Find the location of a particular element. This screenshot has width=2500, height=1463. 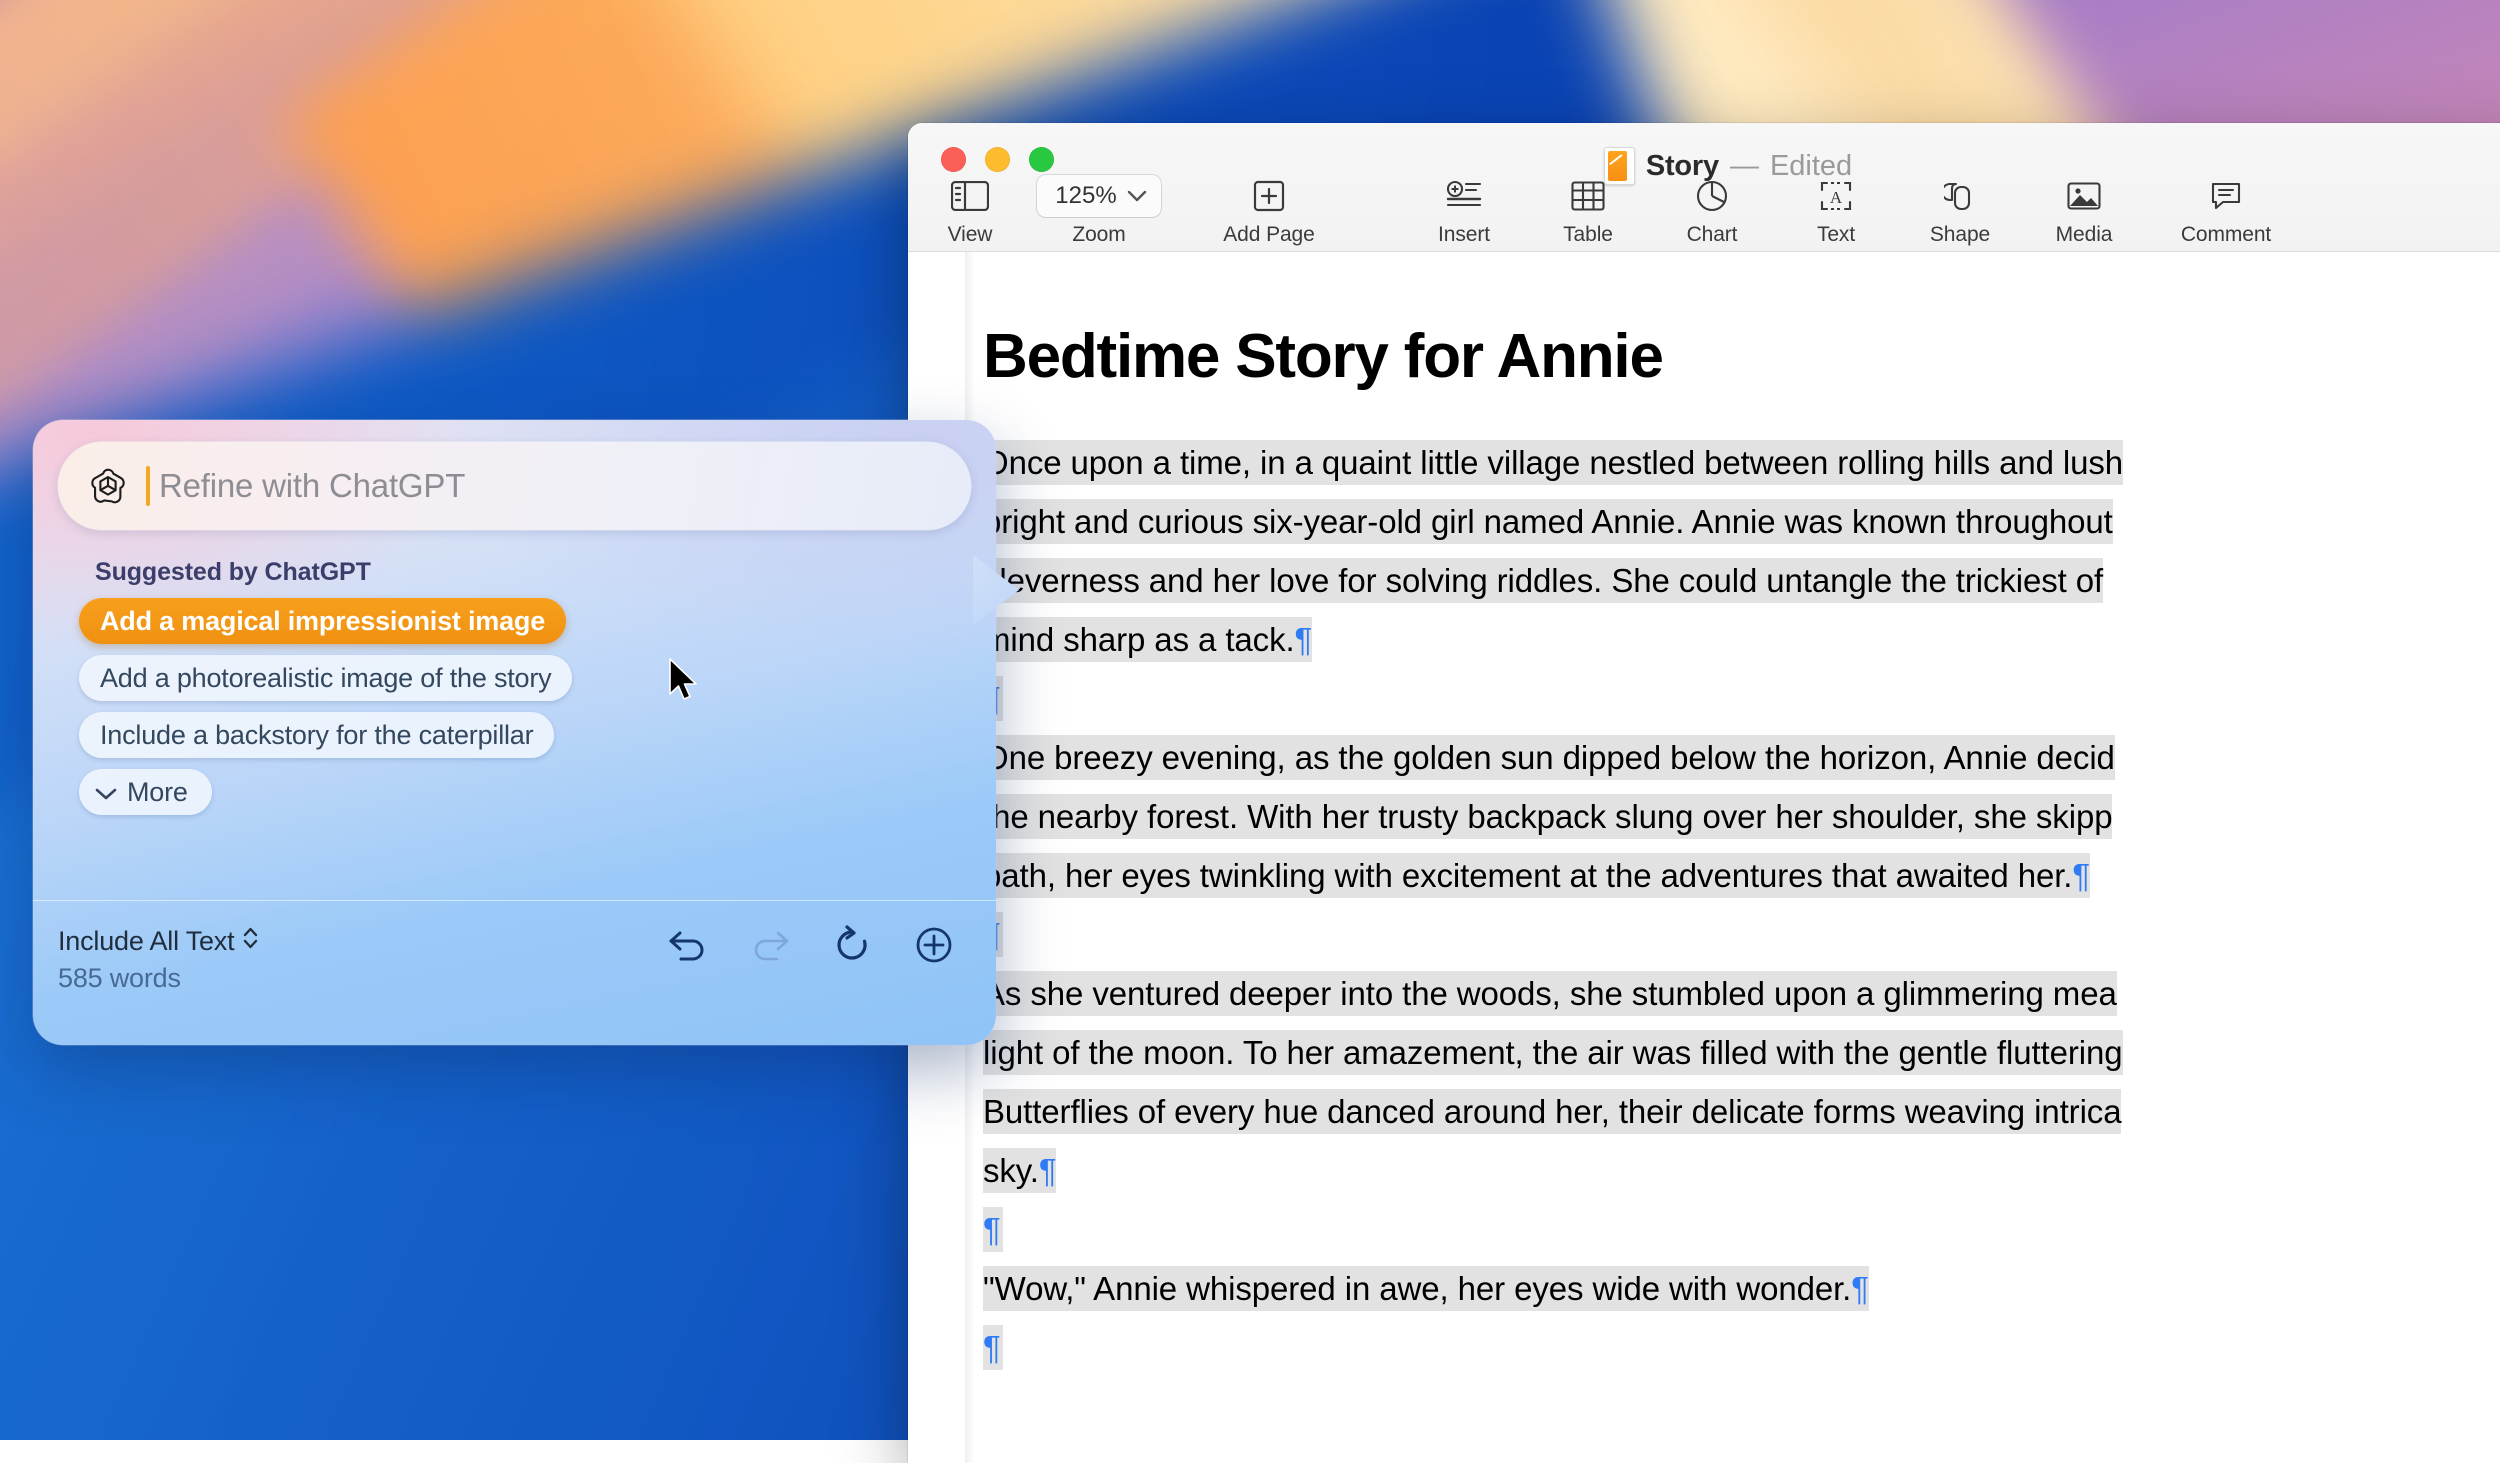

toolbar-insert-label: Insert is located at coordinates (1464, 234).